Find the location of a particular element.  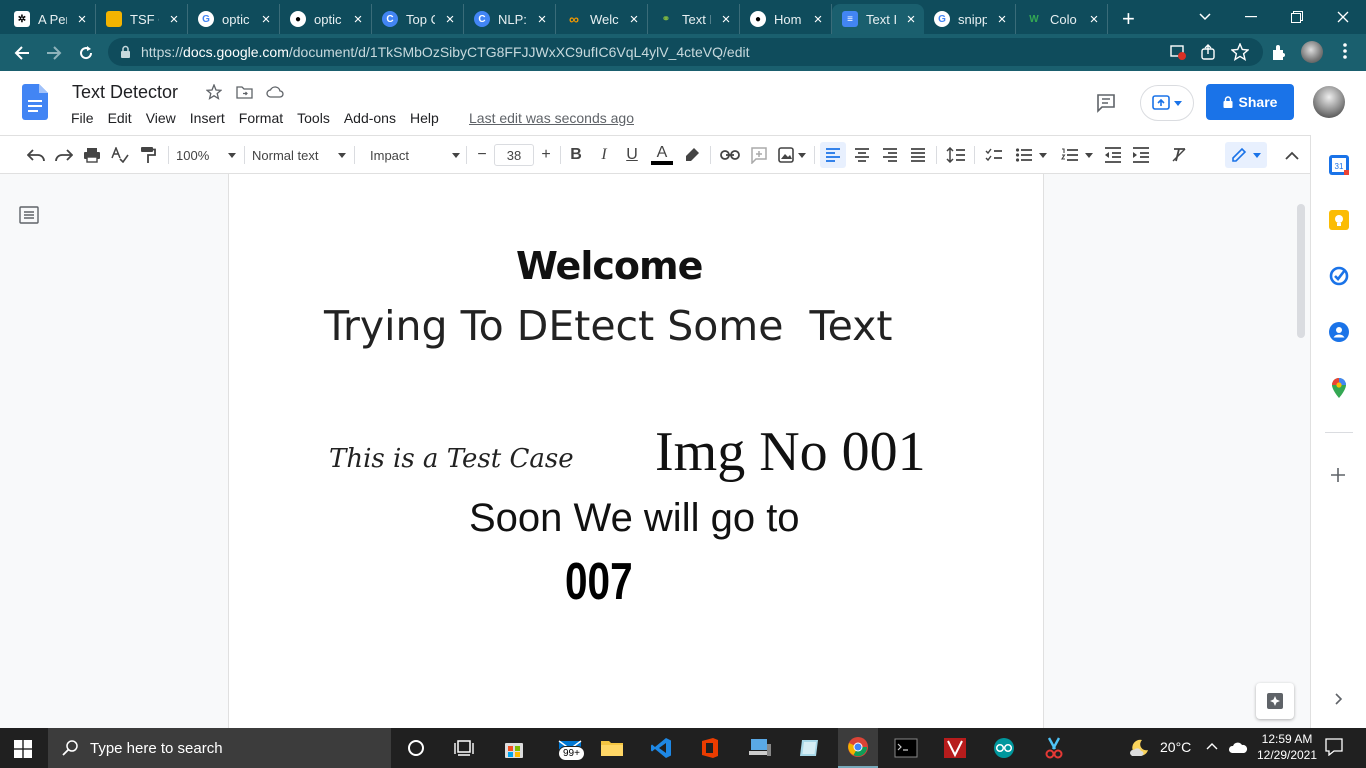

cloud-saved-icon is located at coordinates (275, 92).